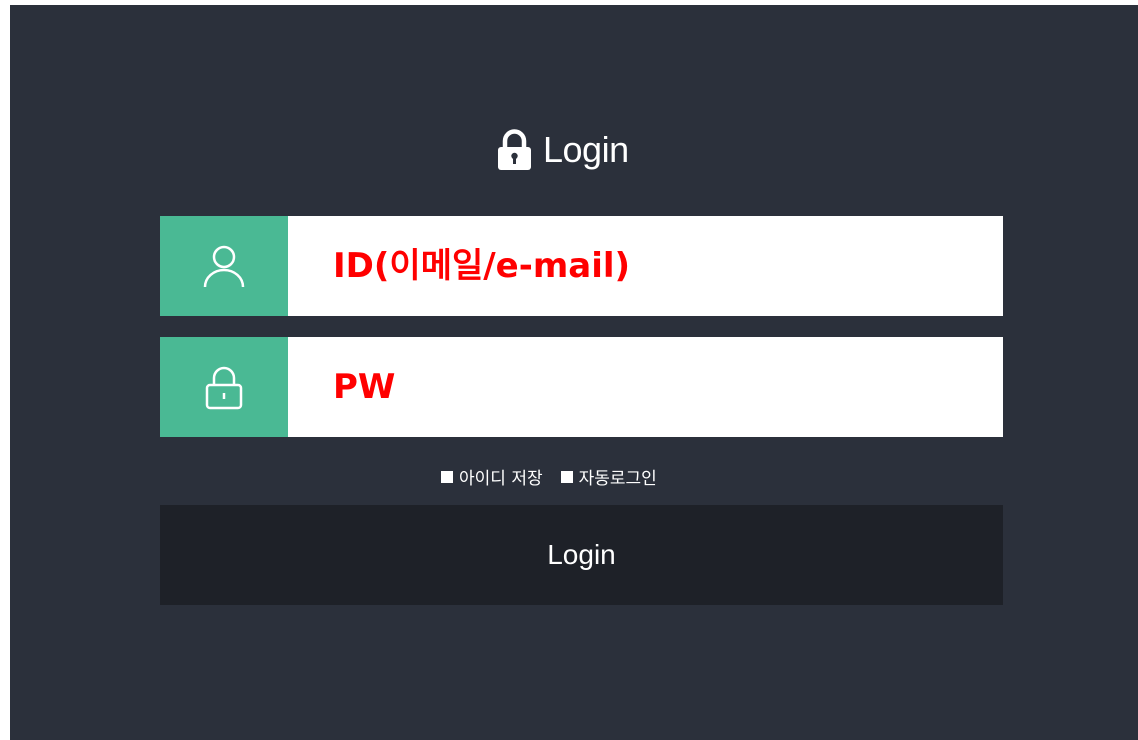 The width and height of the screenshot is (1138, 740). I want to click on password-field, so click(581, 387).